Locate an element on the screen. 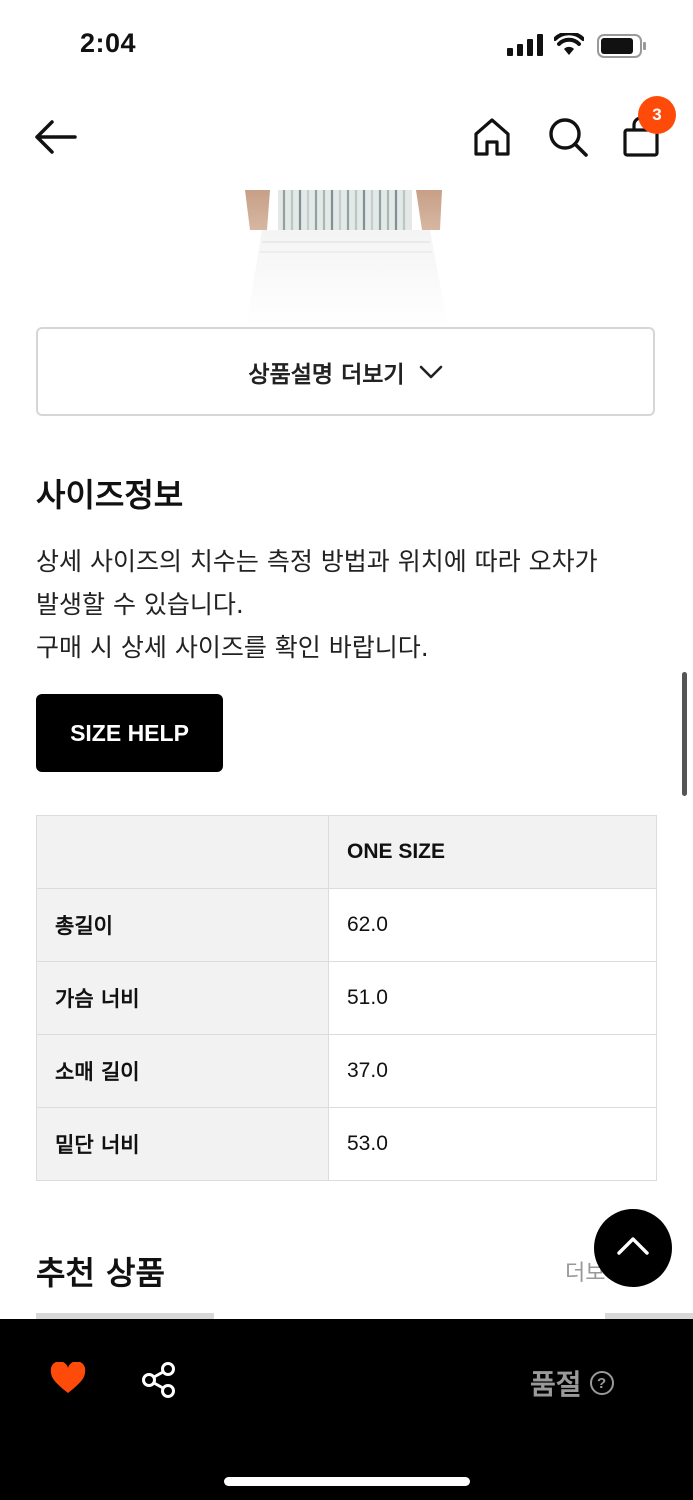 The image size is (693, 1500). size-info-description-line: 상세 사이즈의 치수는 측정 방법과 위치에 따라 오차가 is located at coordinates (317, 561).